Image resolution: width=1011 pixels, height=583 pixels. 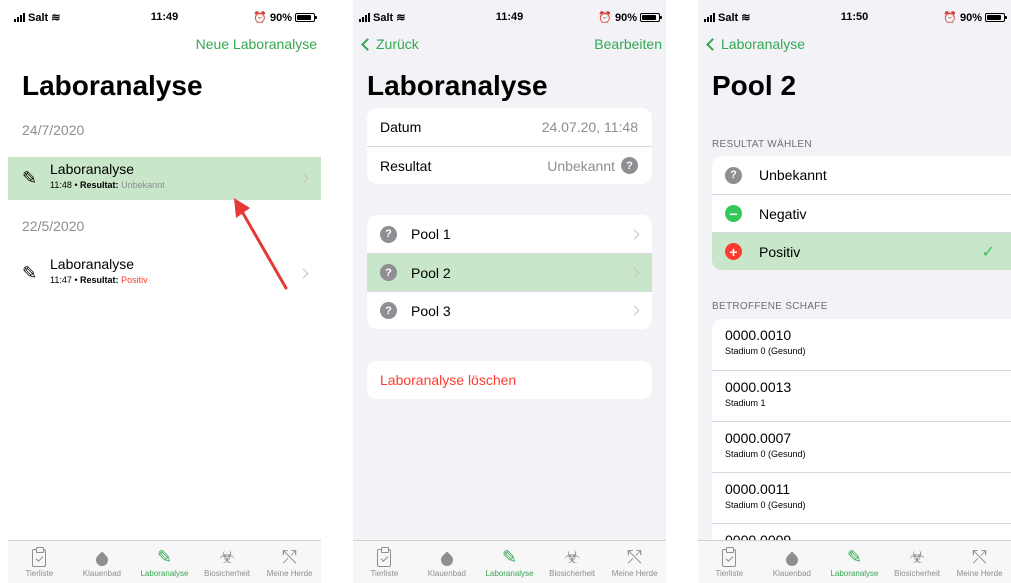 What do you see at coordinates (754, 44) in the screenshot?
I see `back-button: Laboranalyse` at bounding box center [754, 44].